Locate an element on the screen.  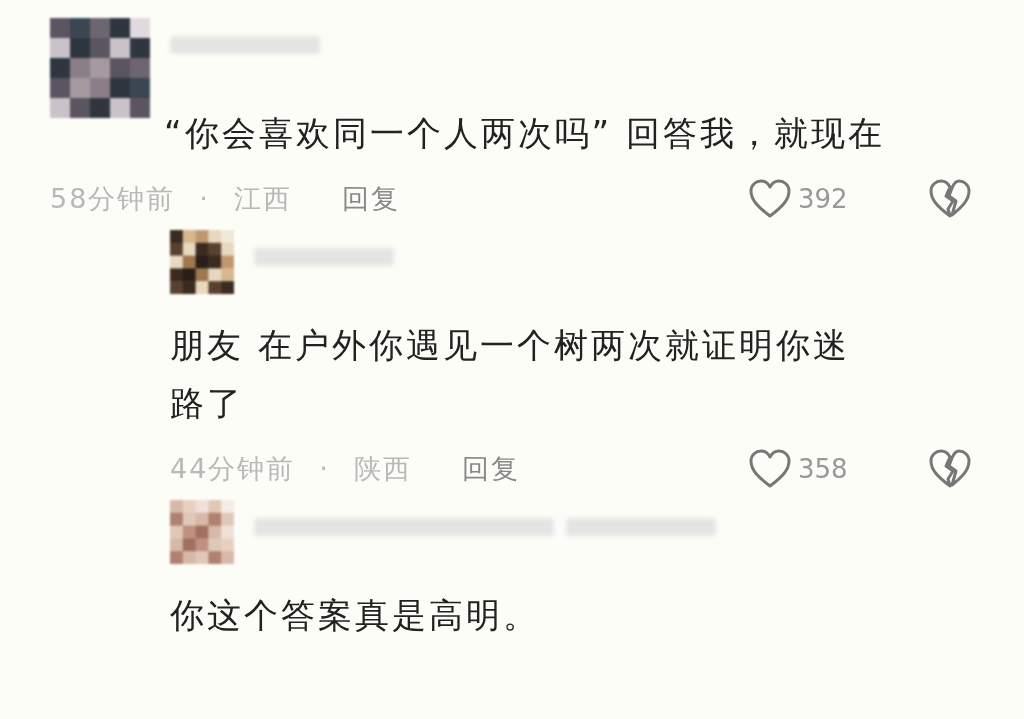
comment-text: “你会喜欢同一个人两次吗” 回答我，就现在 is located at coordinates (525, 133).